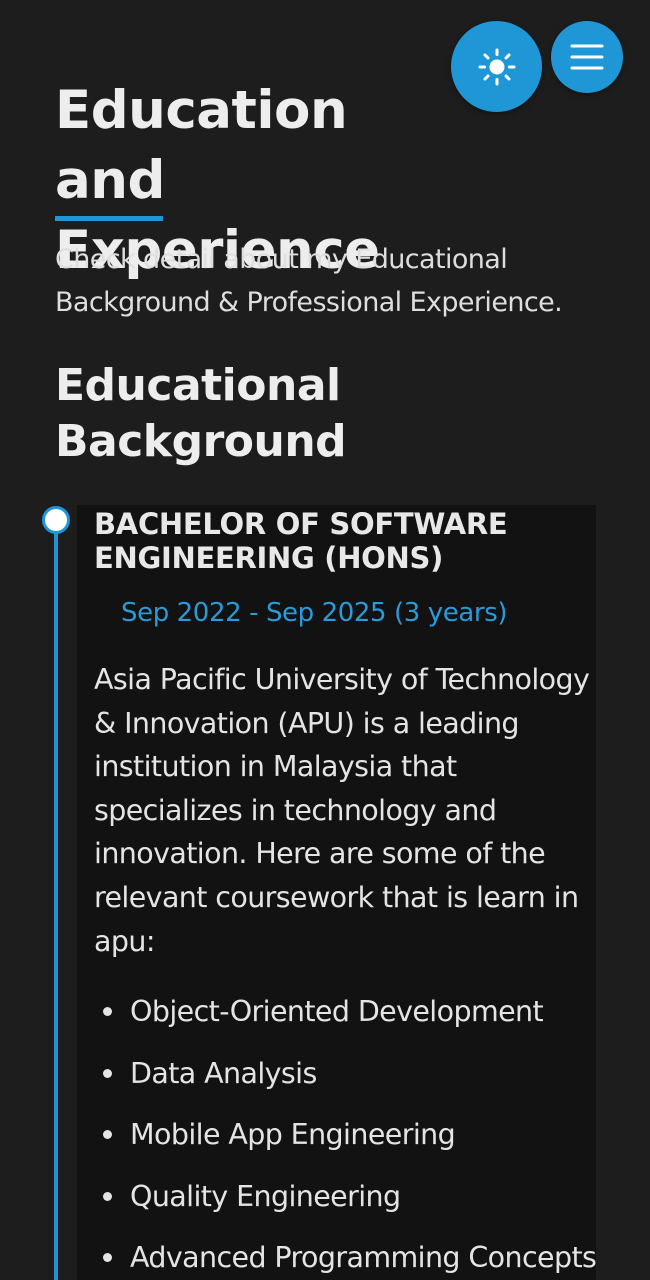  What do you see at coordinates (201, 413) in the screenshot?
I see `educational-background-heading: Educational Background` at bounding box center [201, 413].